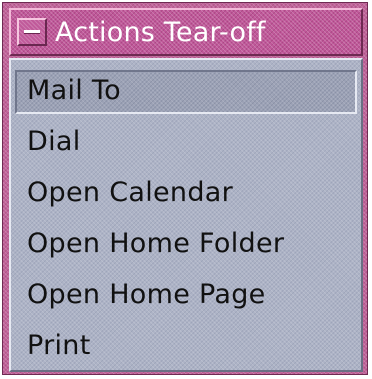 Image resolution: width=372 pixels, height=379 pixels. I want to click on window-menu-button, so click(32, 32).